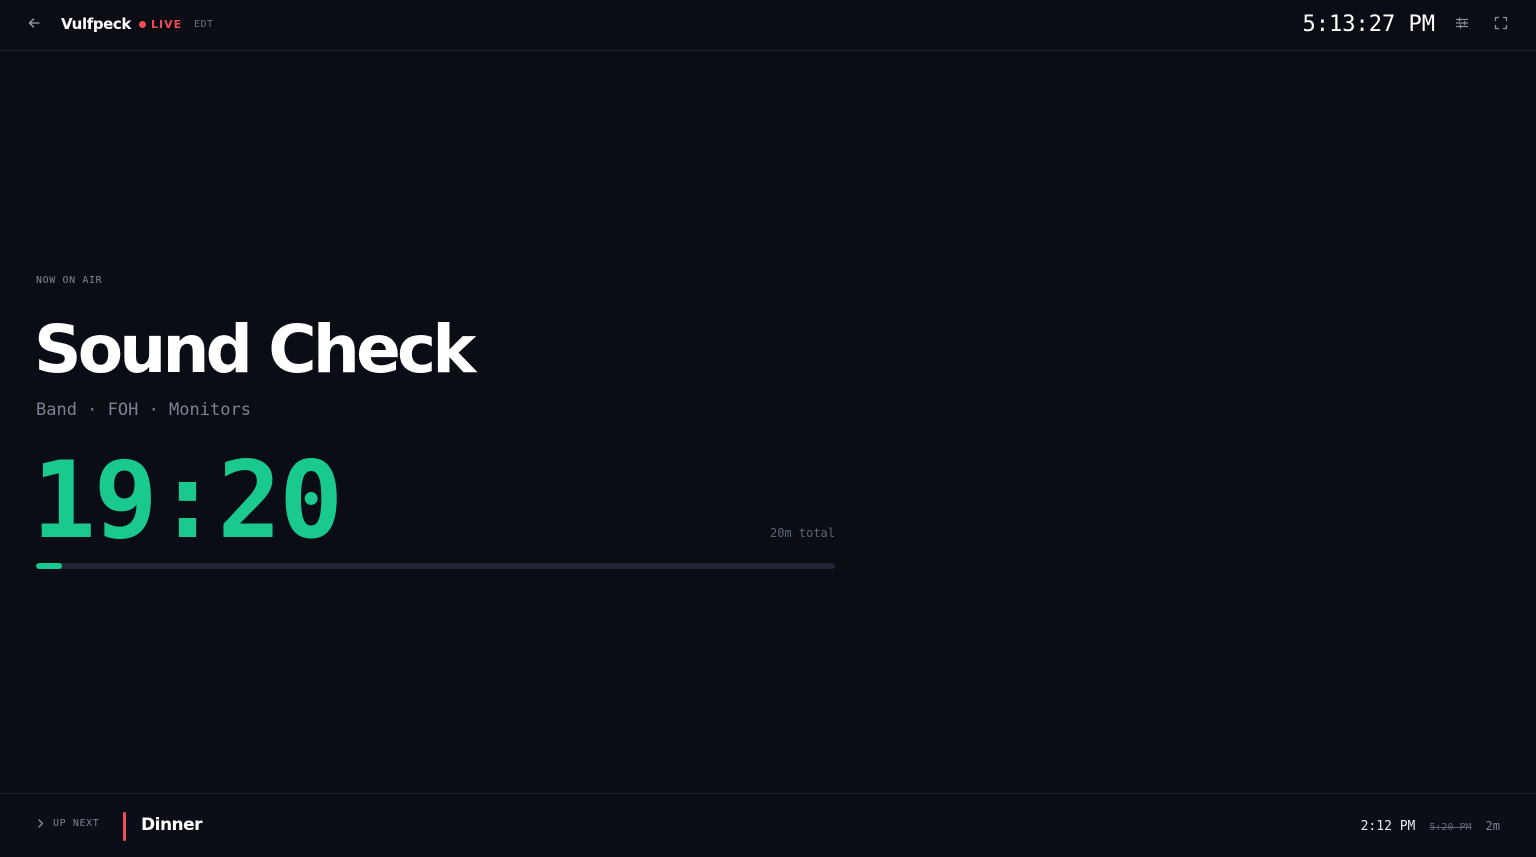 This screenshot has width=1536, height=857. What do you see at coordinates (187, 500) in the screenshot?
I see `countdown-timer: 19:20` at bounding box center [187, 500].